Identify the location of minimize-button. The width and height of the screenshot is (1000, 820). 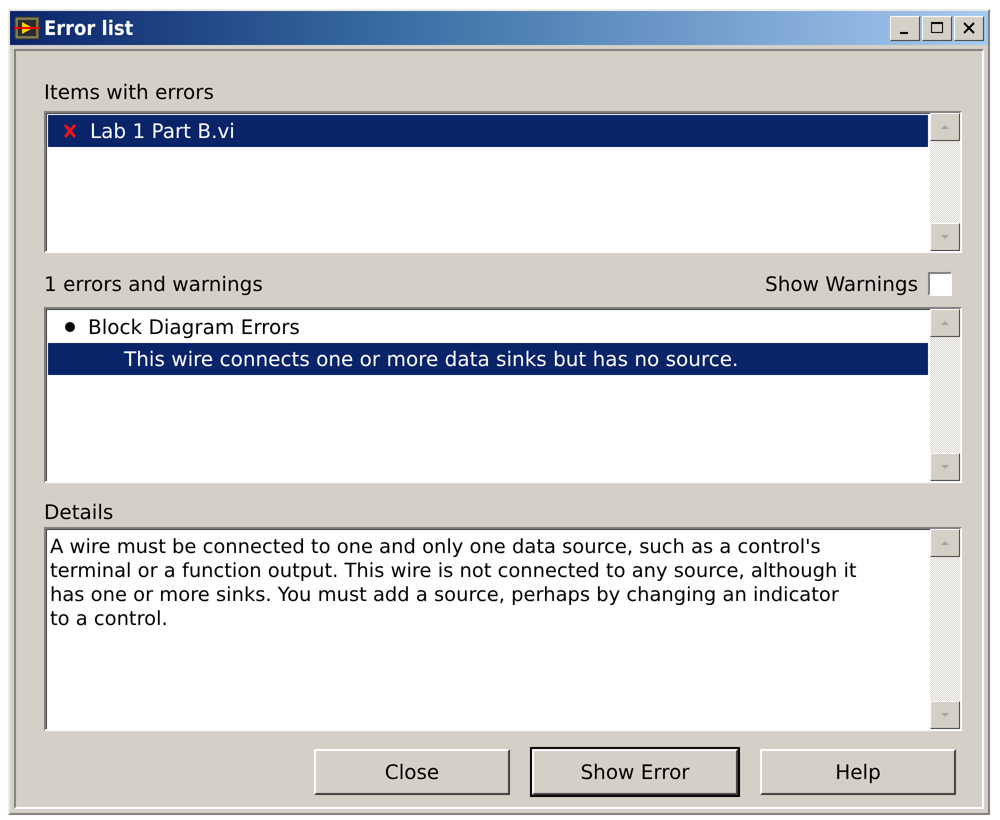
(905, 28).